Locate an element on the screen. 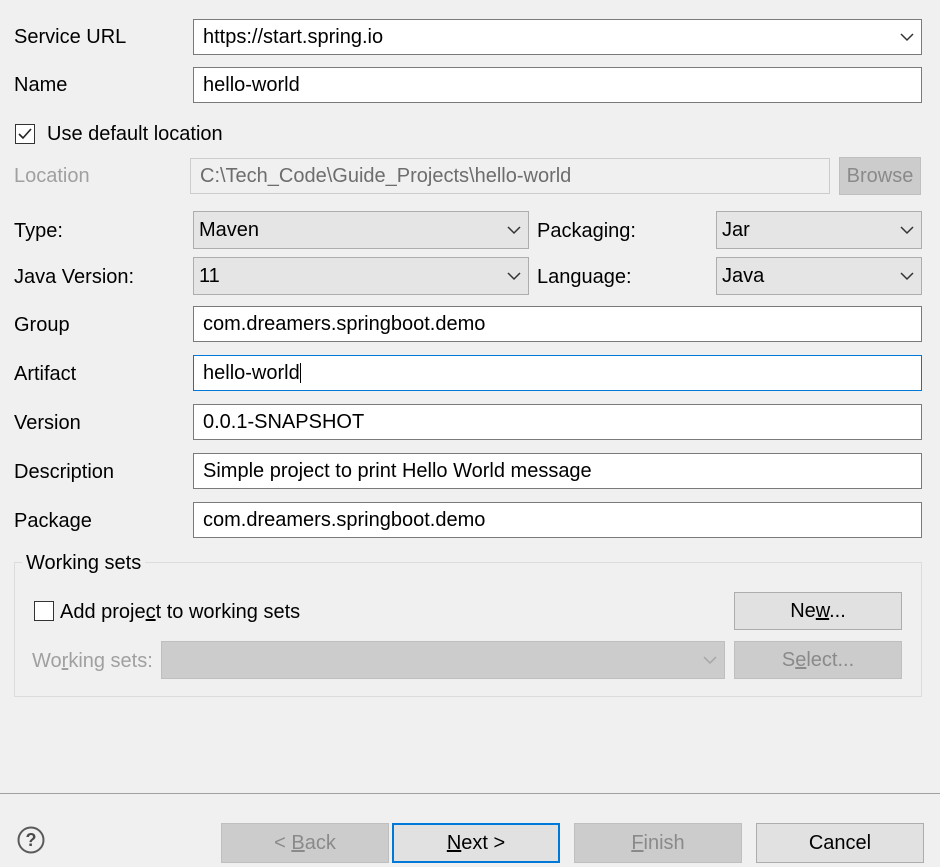  packaging-value: Jar is located at coordinates (736, 230).